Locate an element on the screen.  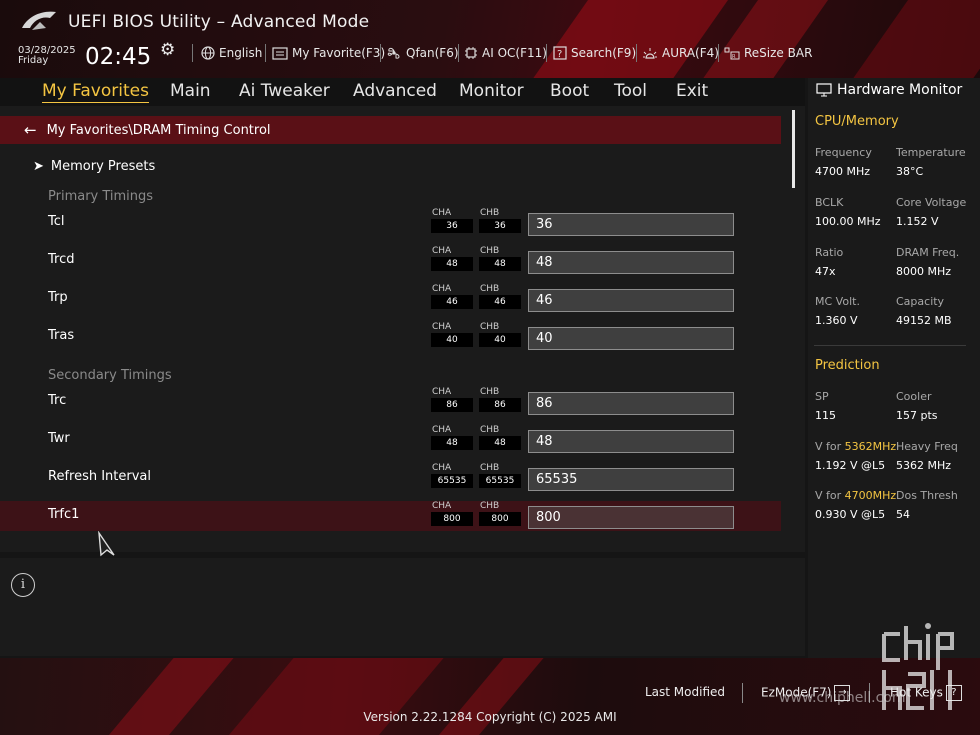
tab-main: Main is located at coordinates (190, 91).